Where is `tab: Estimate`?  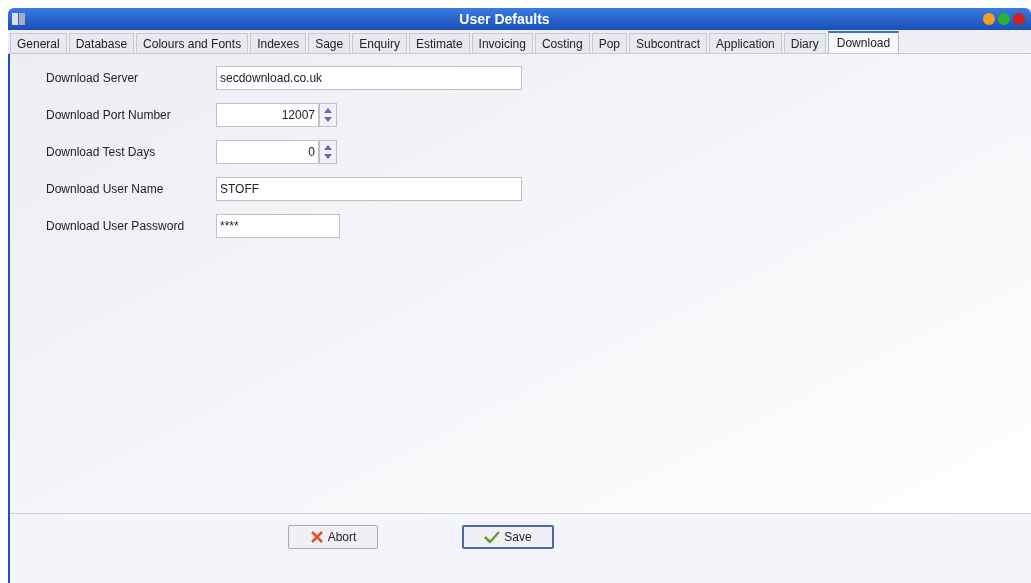
tab: Estimate is located at coordinates (439, 43).